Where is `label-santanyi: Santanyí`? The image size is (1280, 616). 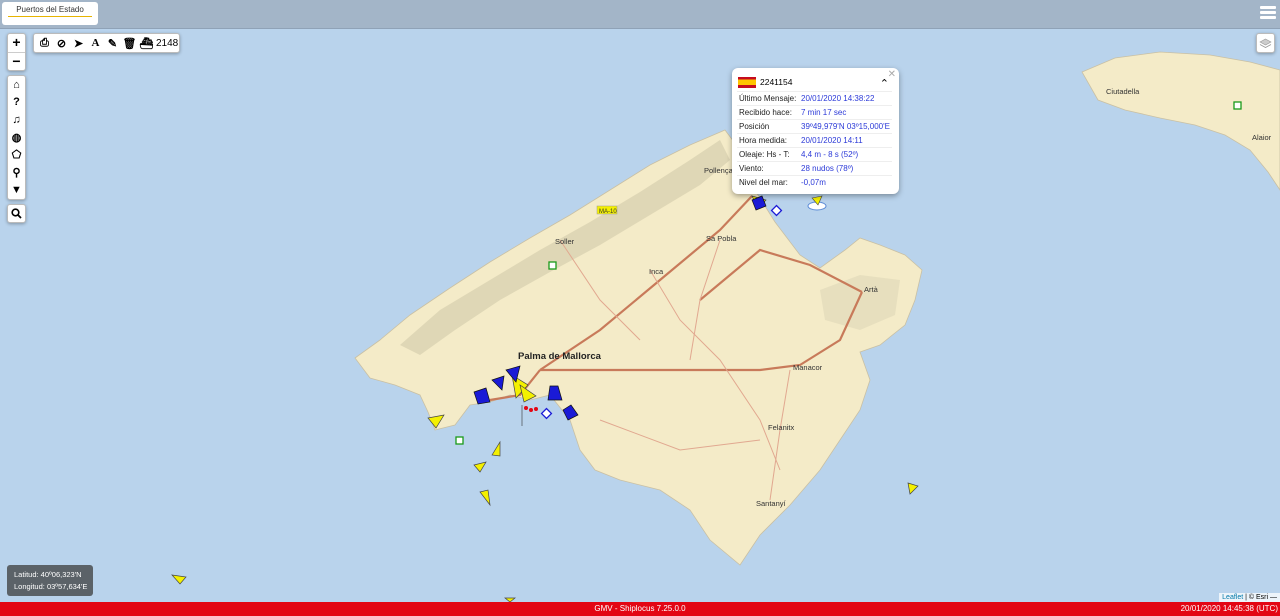
label-santanyi: Santanyí is located at coordinates (771, 503).